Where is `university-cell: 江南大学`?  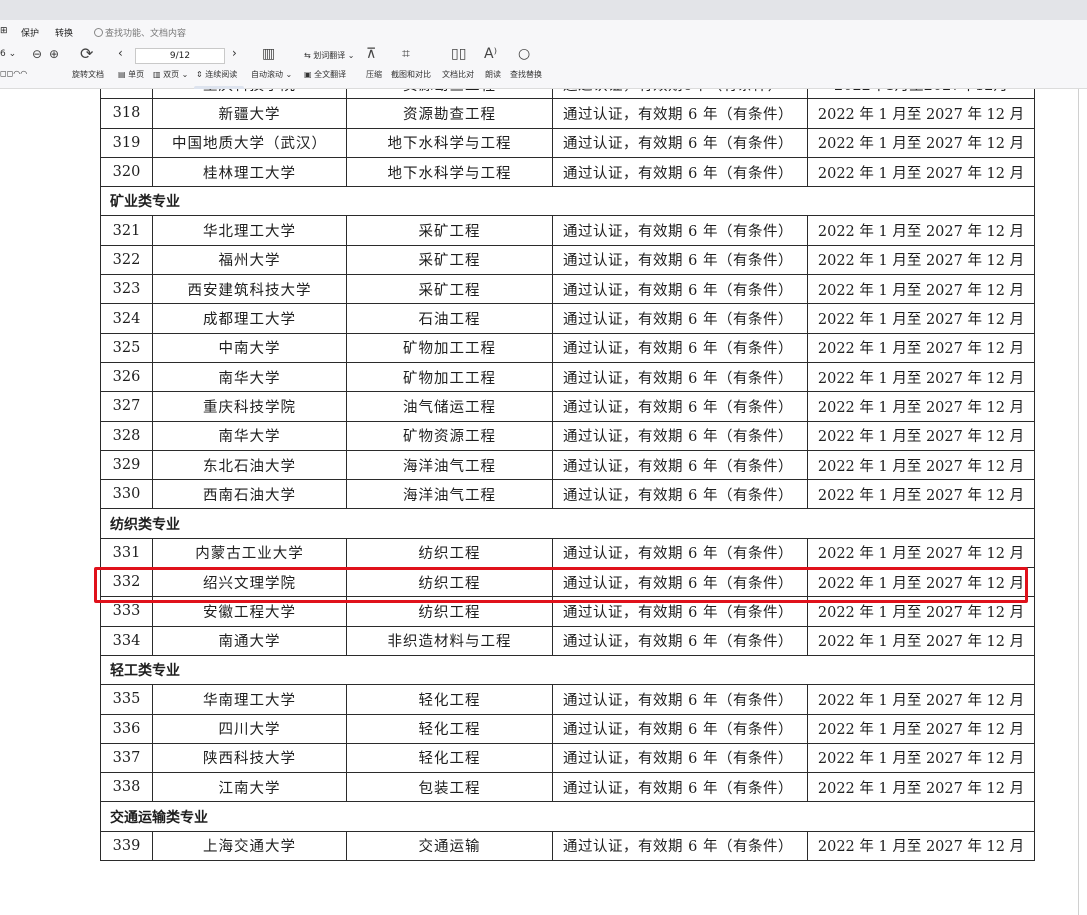
university-cell: 江南大学 is located at coordinates (249, 787).